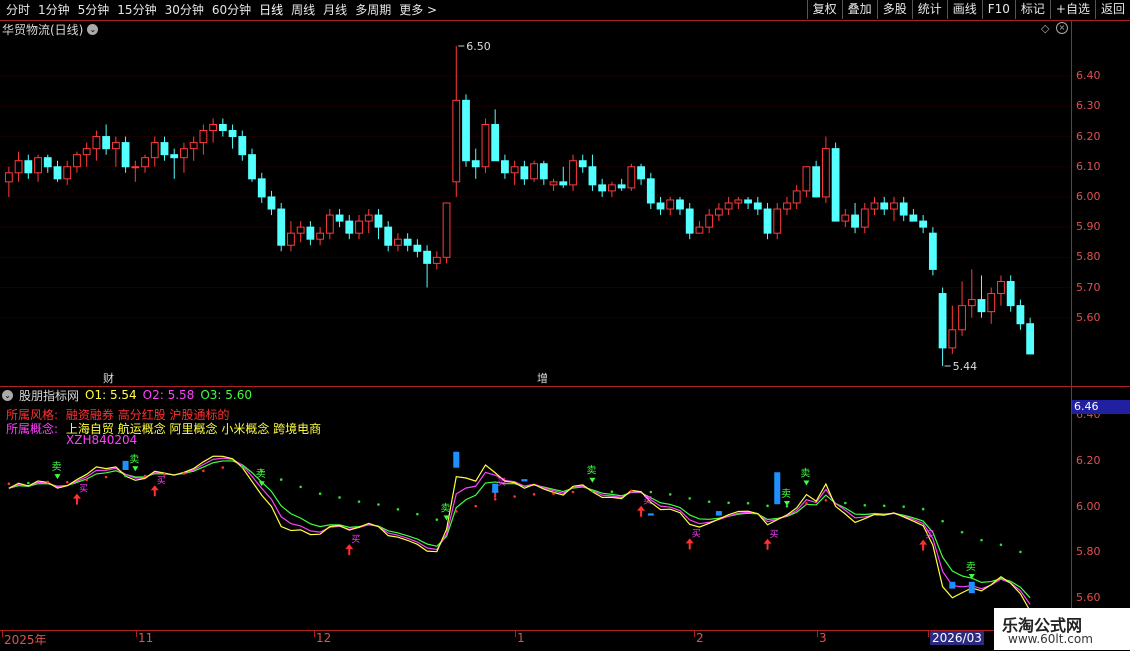  Describe the element at coordinates (894, 9) in the screenshot. I see `toolbar-button: 多股` at that location.